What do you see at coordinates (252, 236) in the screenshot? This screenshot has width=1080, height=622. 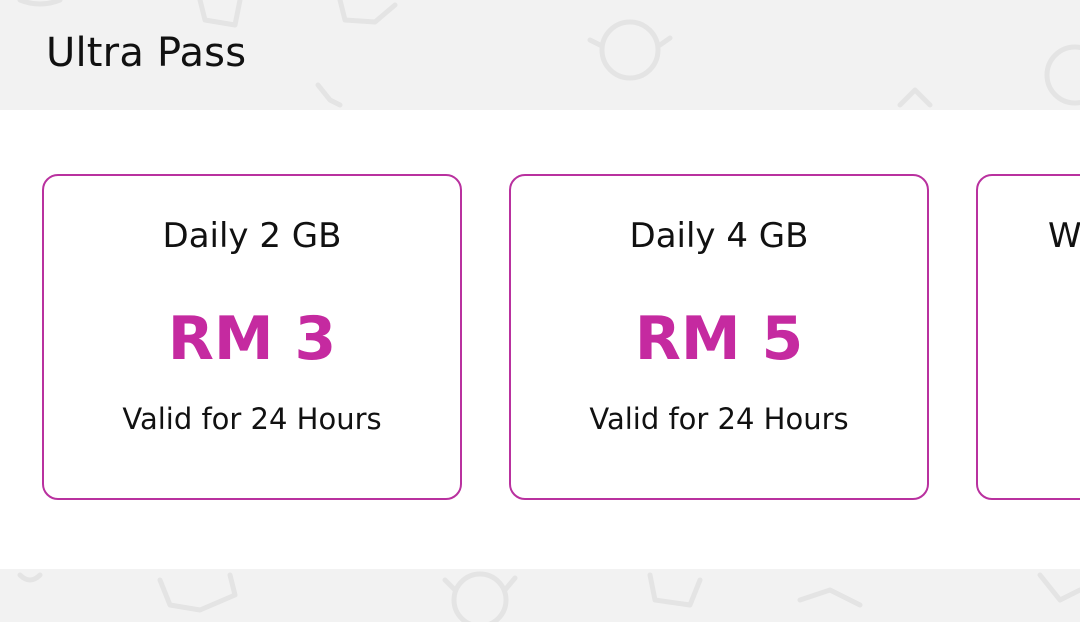 I see `pass-name: Daily 2 GB` at bounding box center [252, 236].